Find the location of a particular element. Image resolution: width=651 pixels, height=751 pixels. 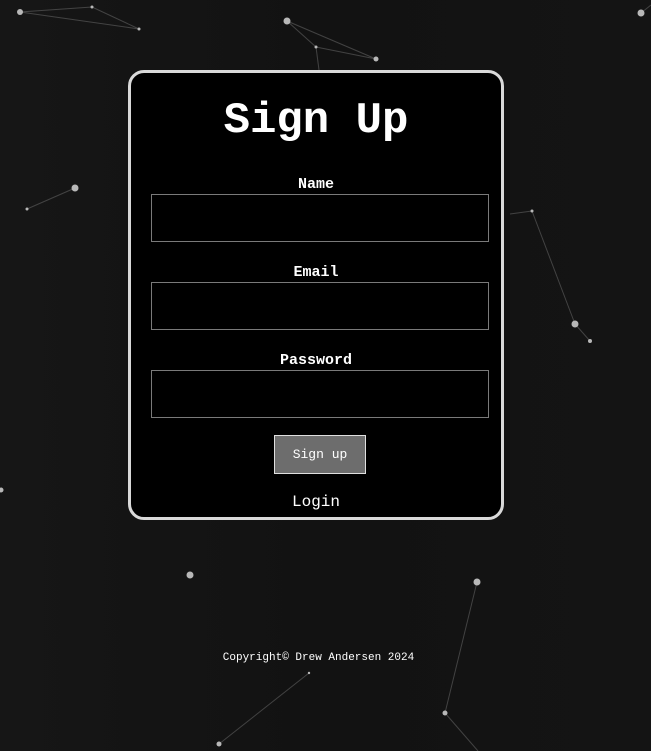

name-input is located at coordinates (320, 218).